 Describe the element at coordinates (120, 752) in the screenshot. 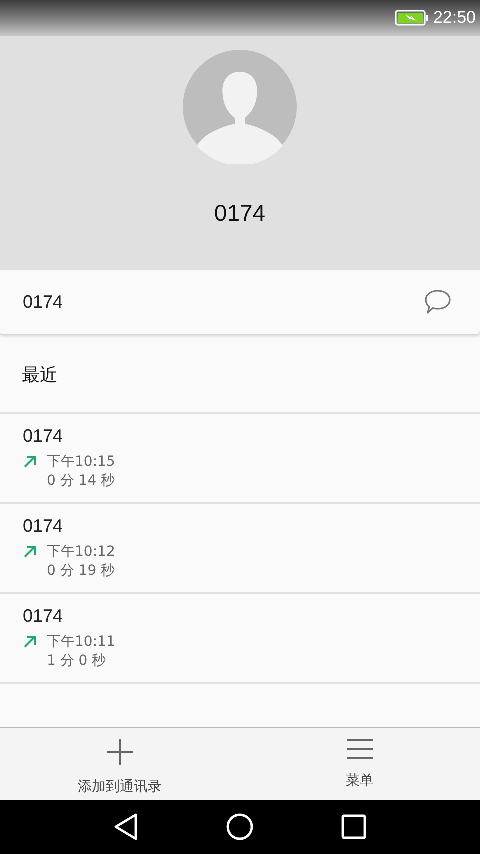

I see `plus-icon` at that location.